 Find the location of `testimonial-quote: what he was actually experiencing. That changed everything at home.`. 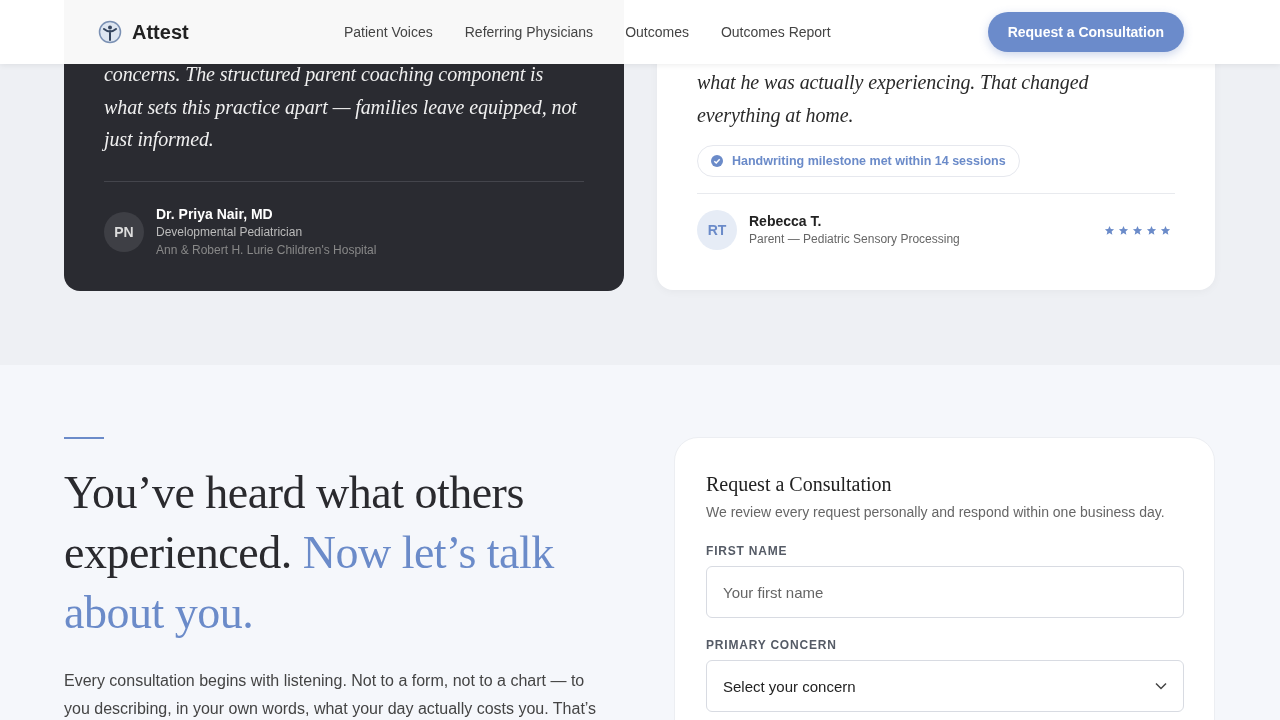

testimonial-quote: what he was actually experiencing. That changed everything at home. is located at coordinates (893, 99).